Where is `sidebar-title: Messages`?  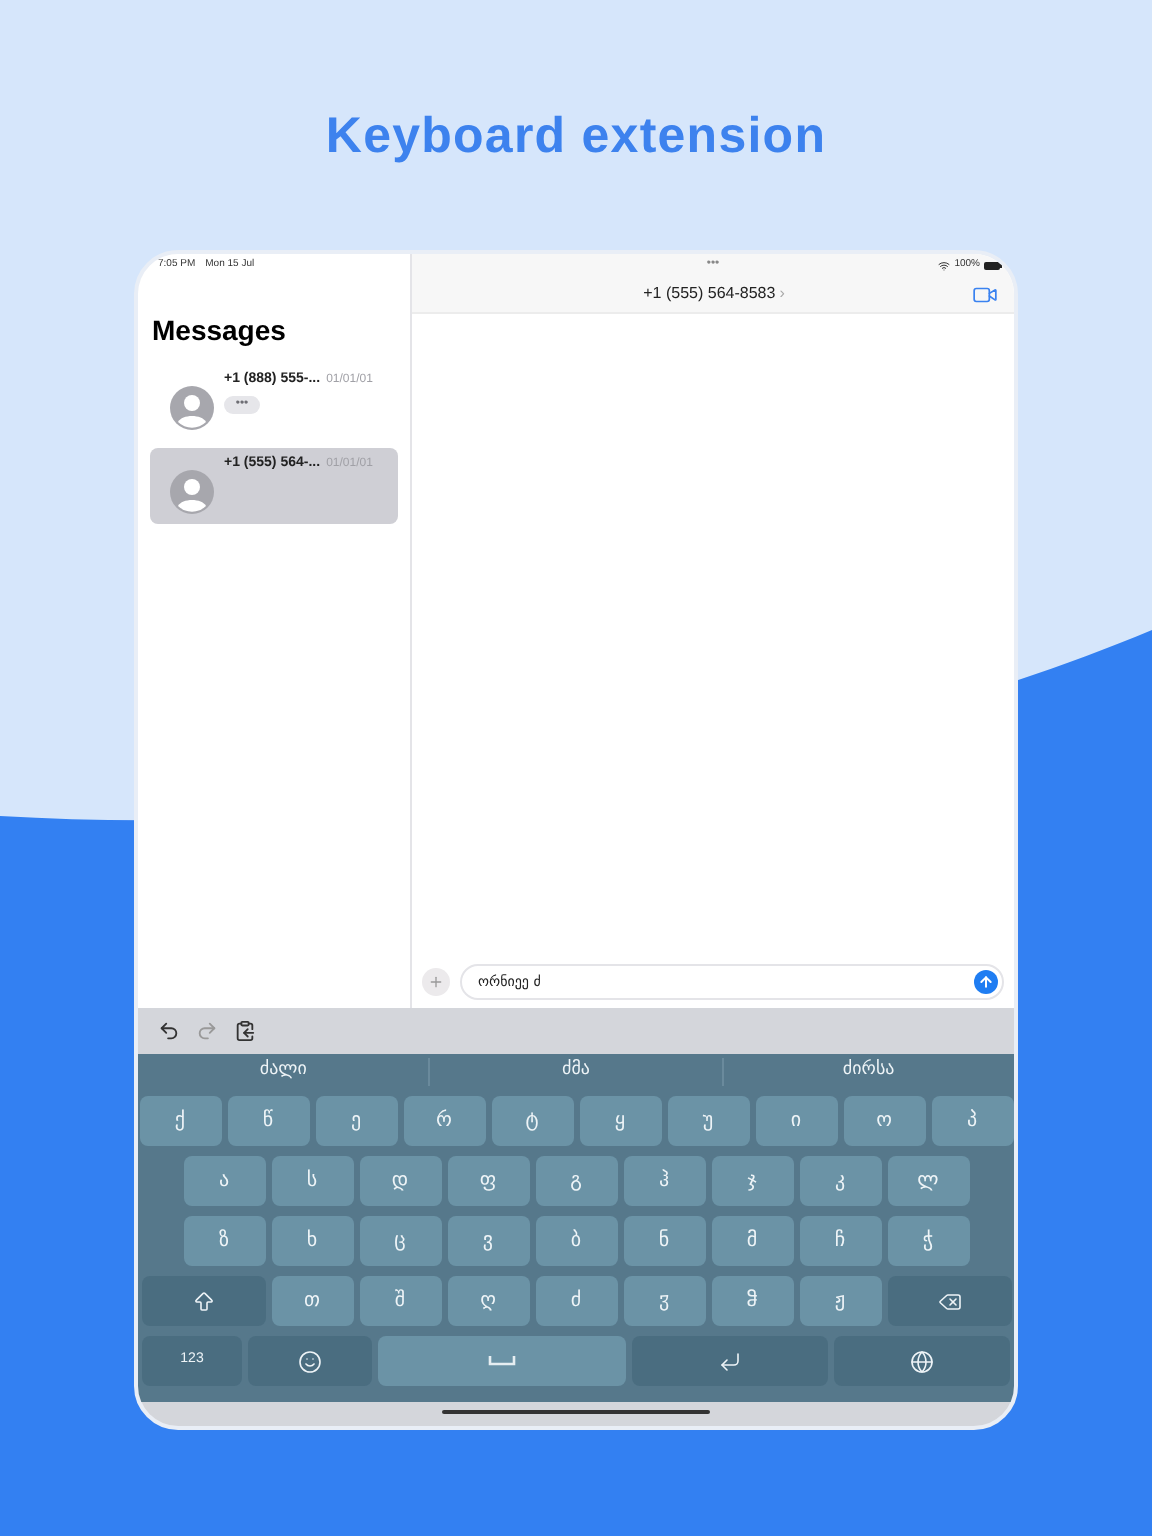
sidebar-title: Messages is located at coordinates (219, 331).